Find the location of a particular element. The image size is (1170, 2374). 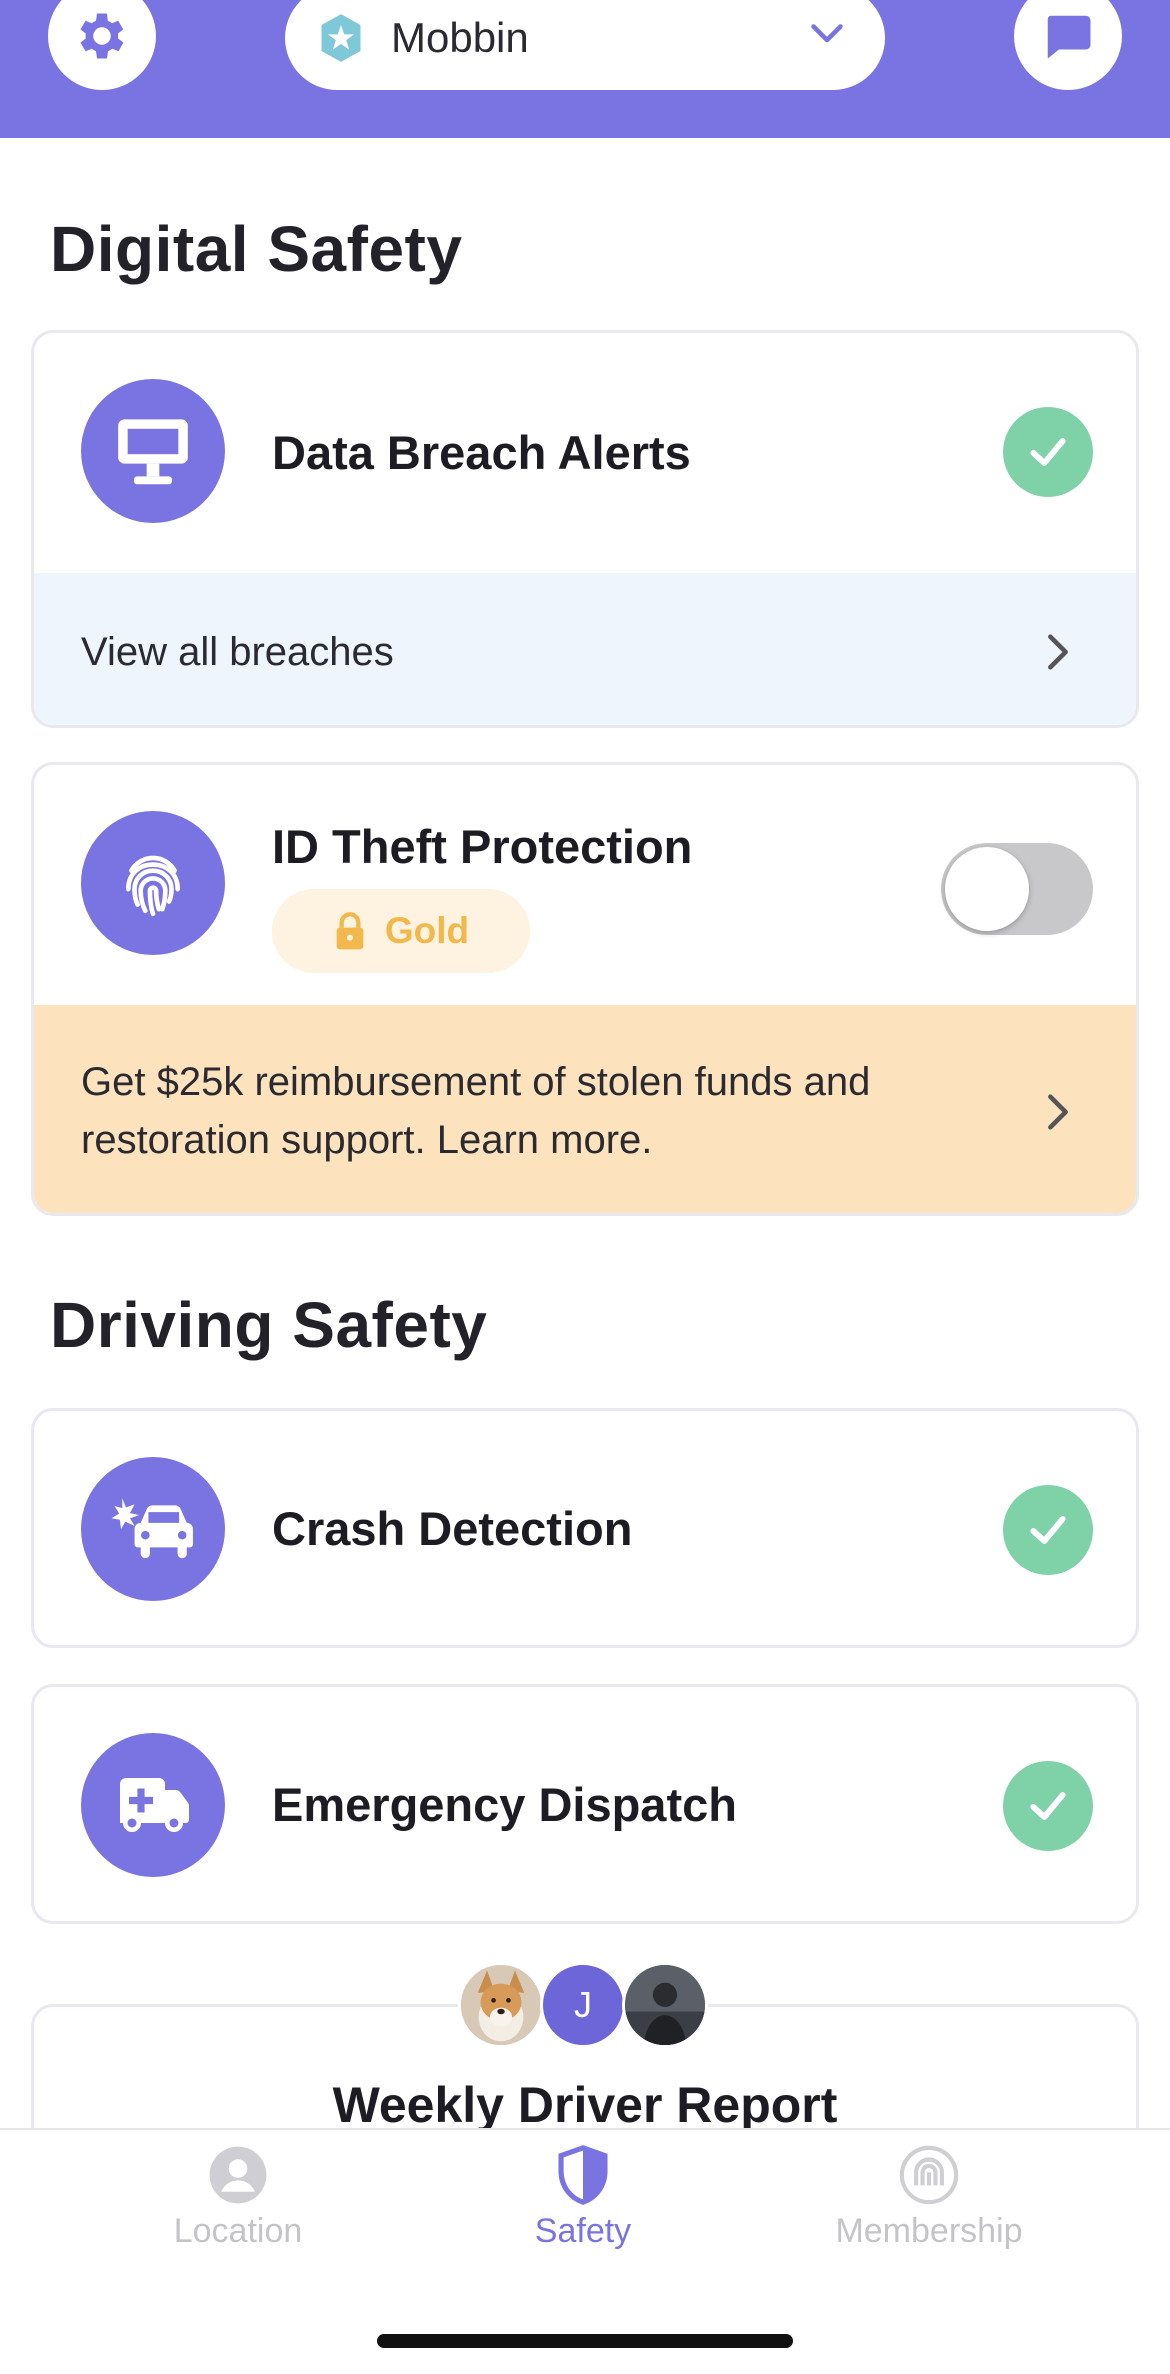

monitor-icon-circle is located at coordinates (153, 451).